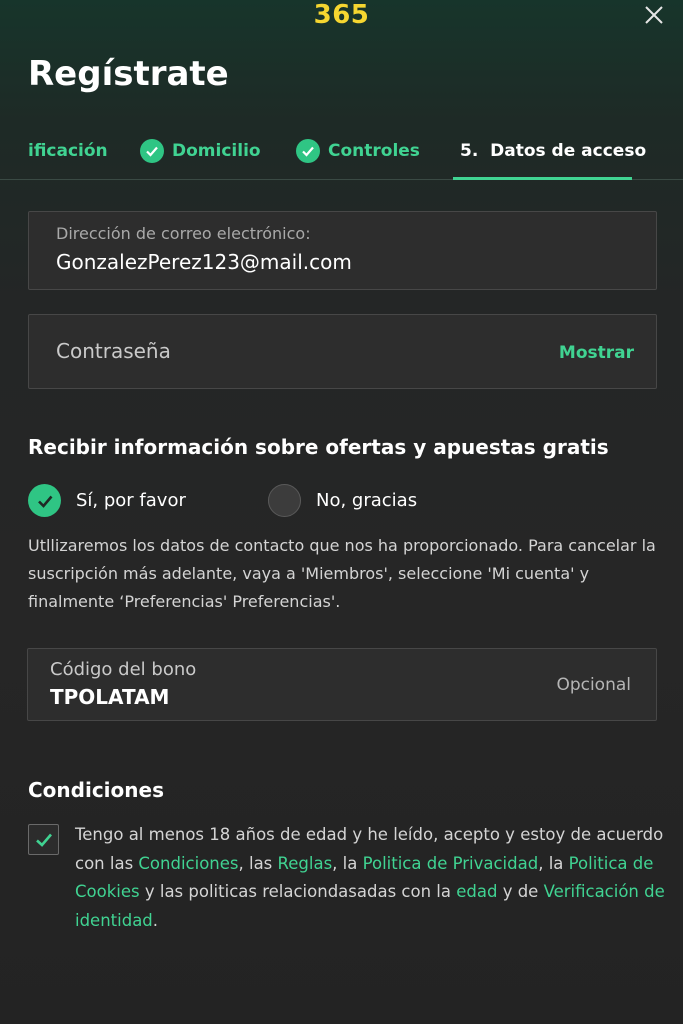 The width and height of the screenshot is (683, 1024). I want to click on email-label: Dirección de correo electrónico:, so click(183, 233).